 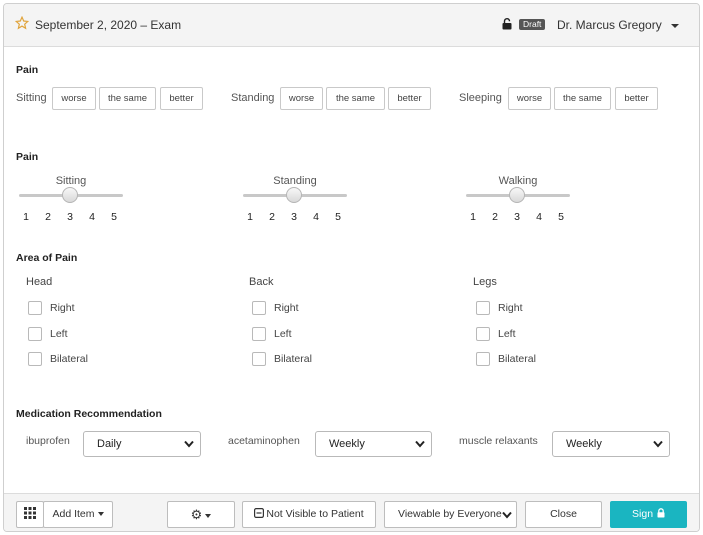 I want to click on close-button: Close, so click(x=563, y=514).